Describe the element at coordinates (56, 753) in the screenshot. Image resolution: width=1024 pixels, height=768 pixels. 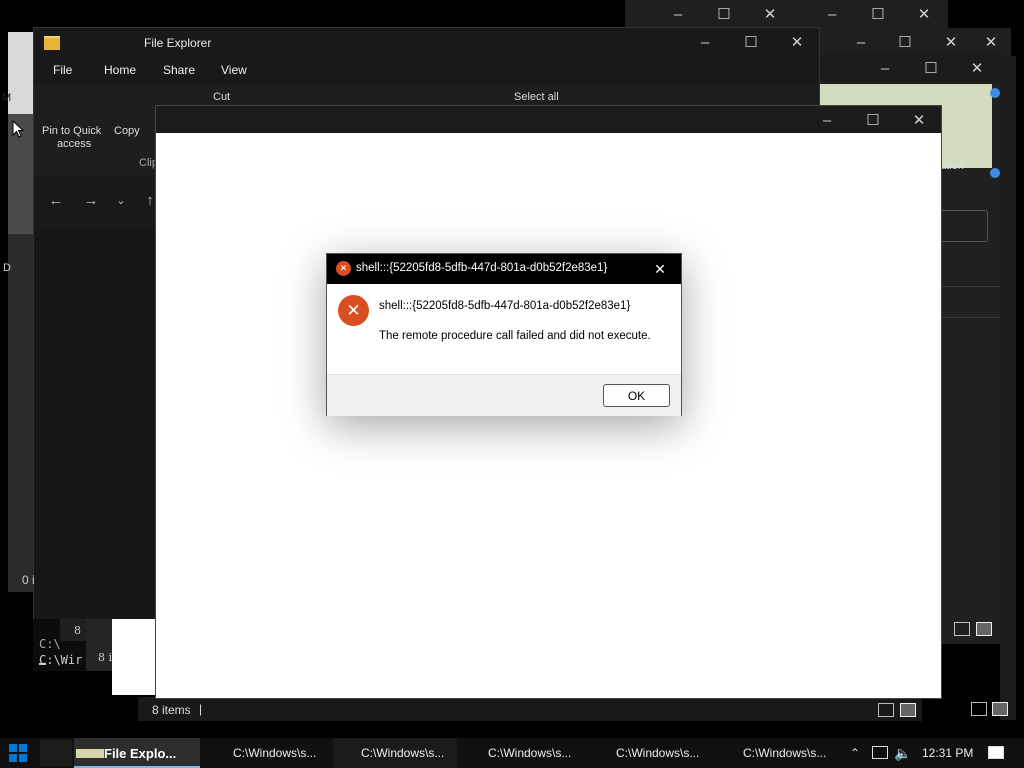
I see `taskbar-search-area` at that location.